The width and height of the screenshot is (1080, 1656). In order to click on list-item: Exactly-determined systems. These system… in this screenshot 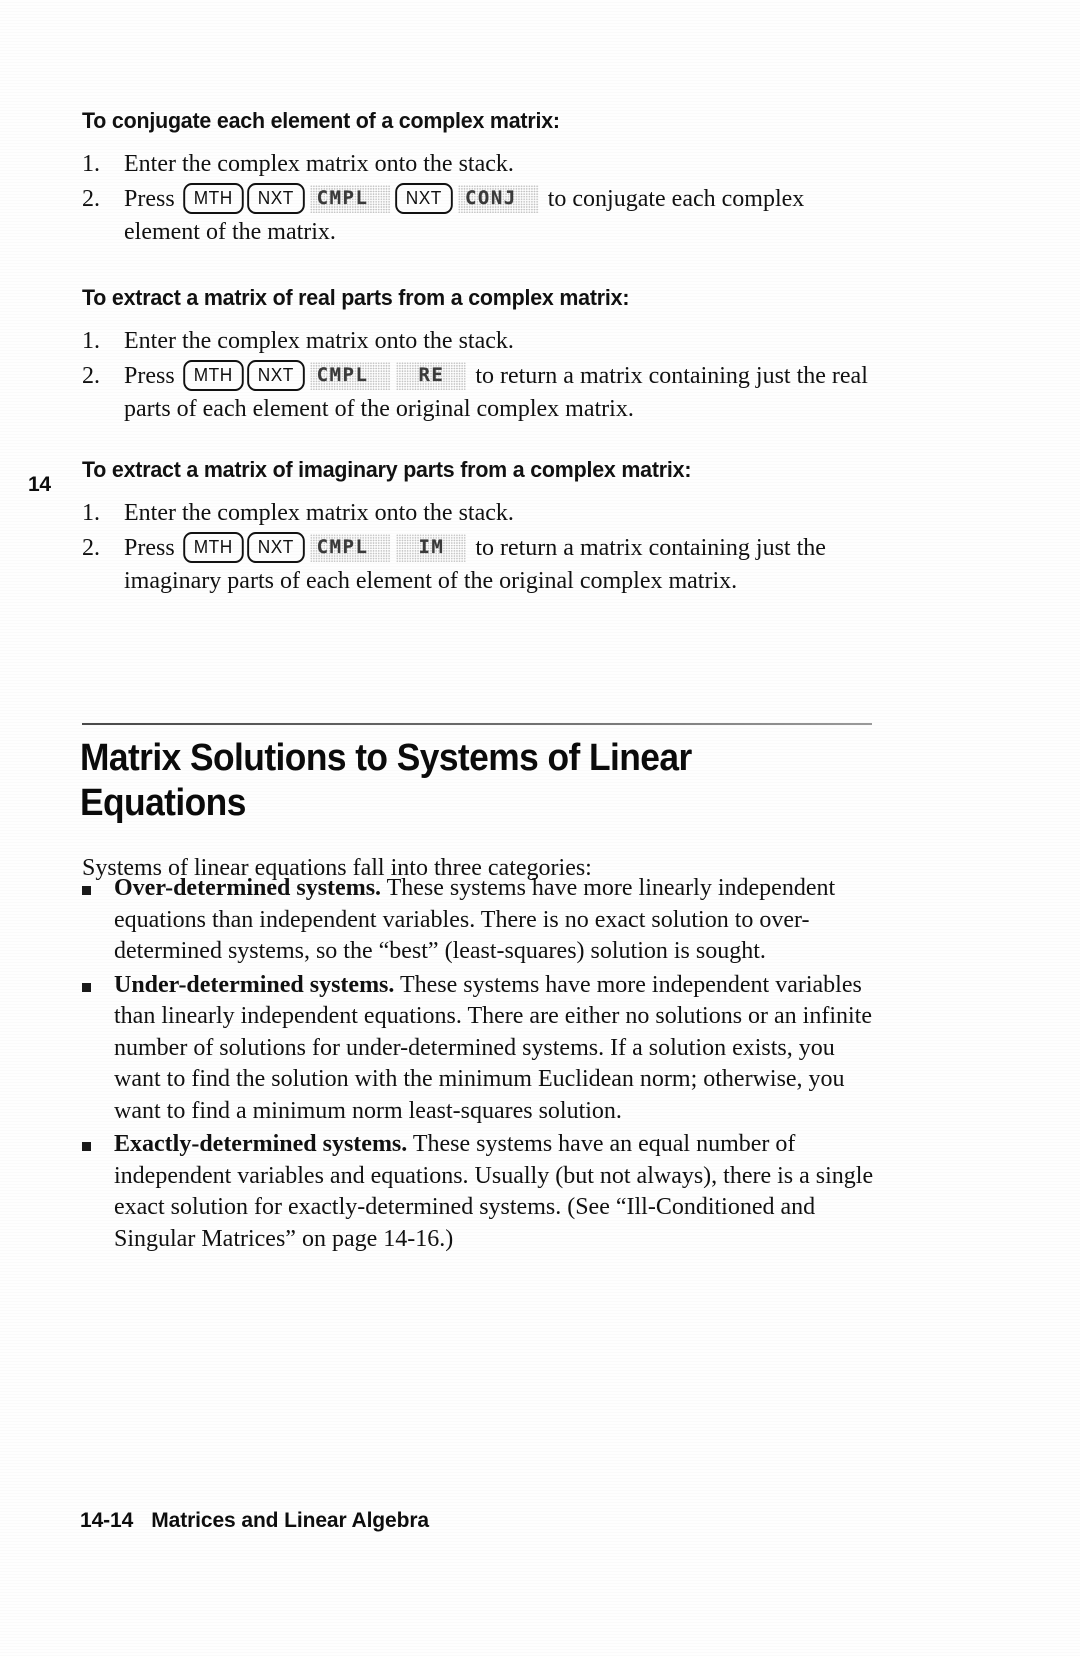, I will do `click(482, 1192)`.